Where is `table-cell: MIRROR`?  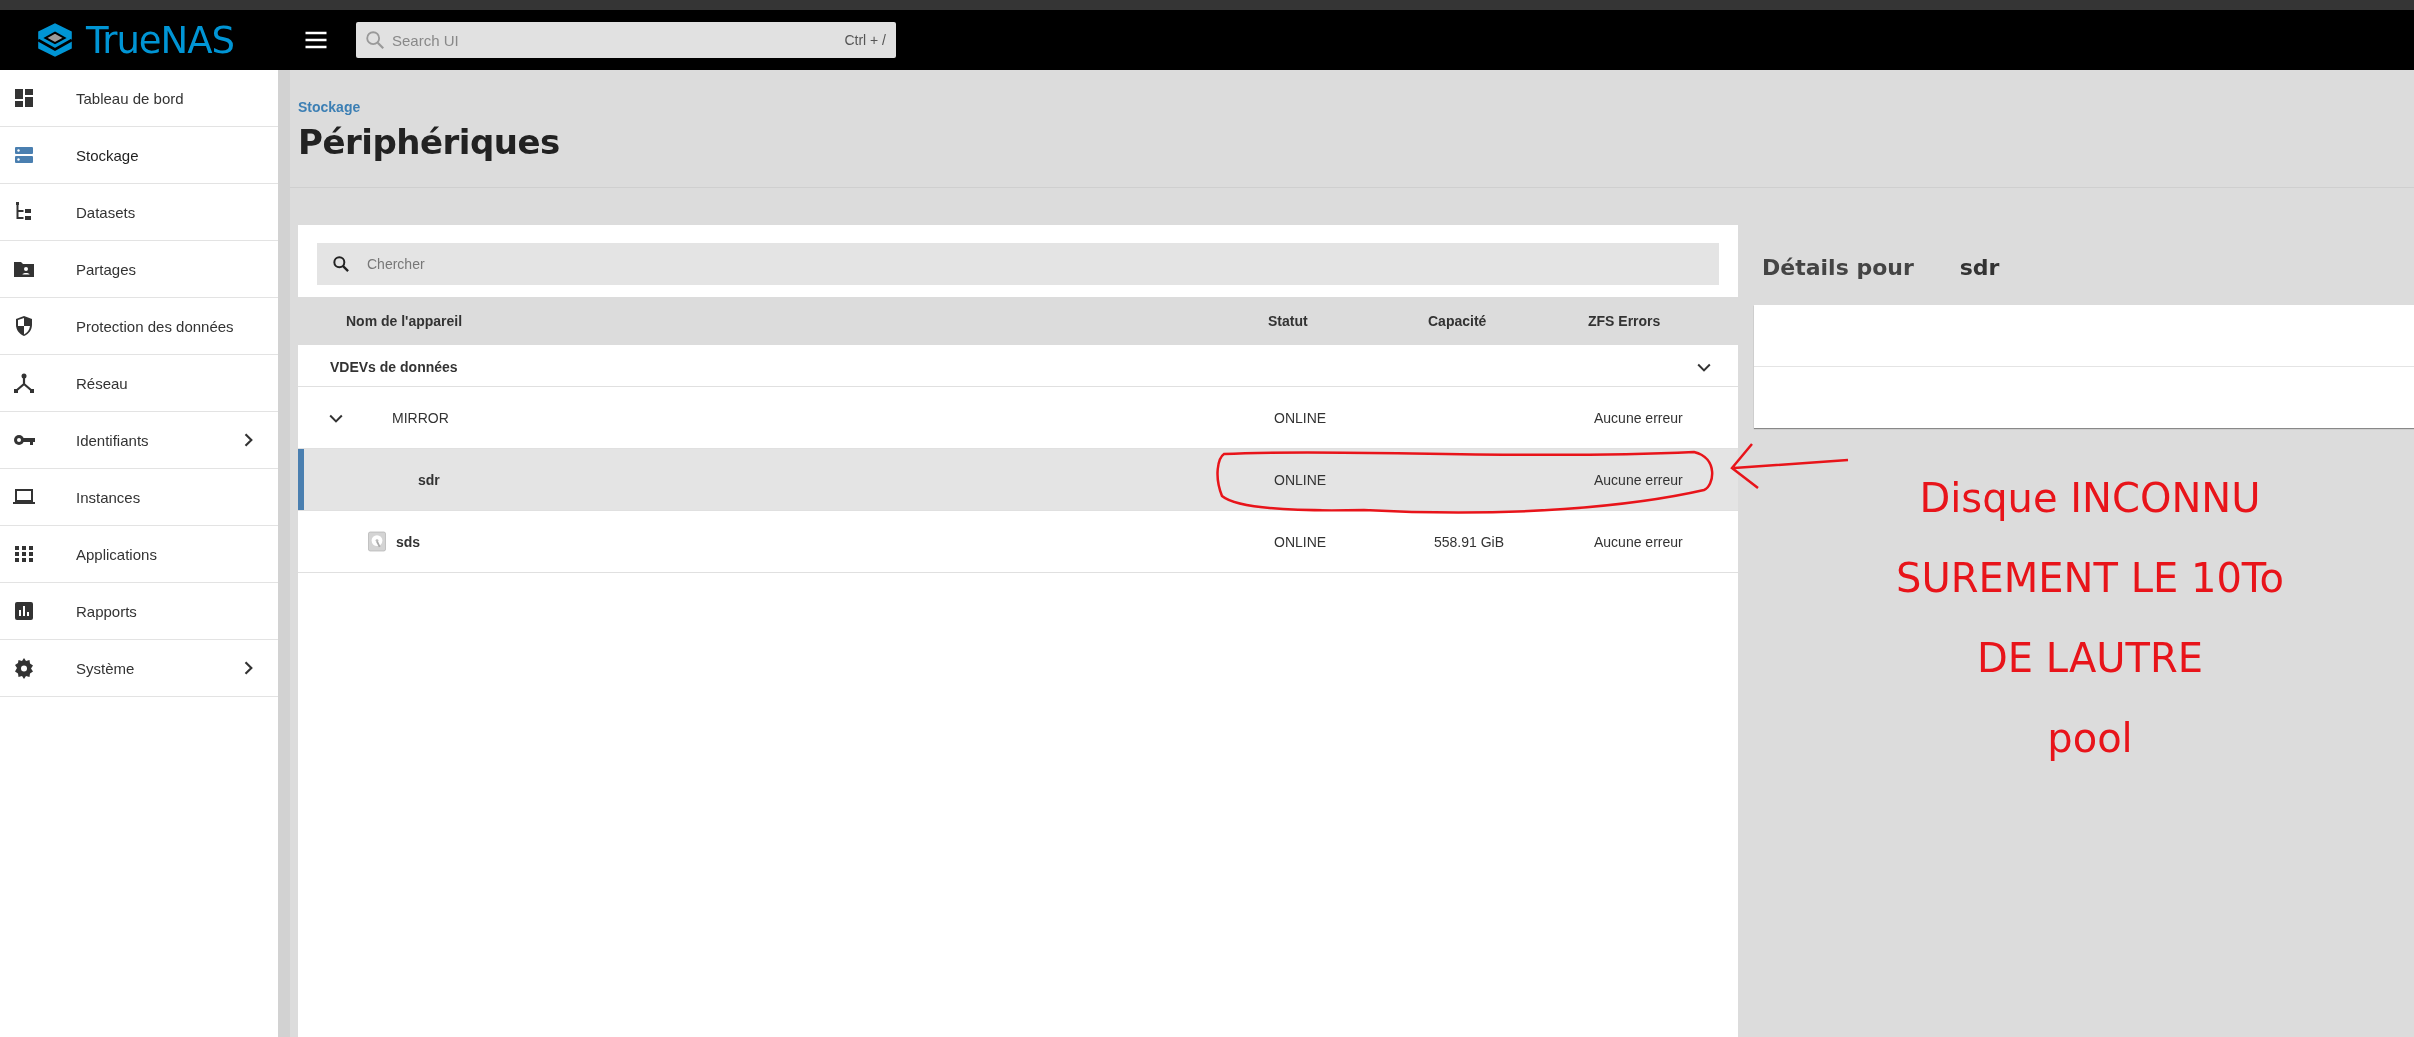
table-cell: MIRROR is located at coordinates (420, 417).